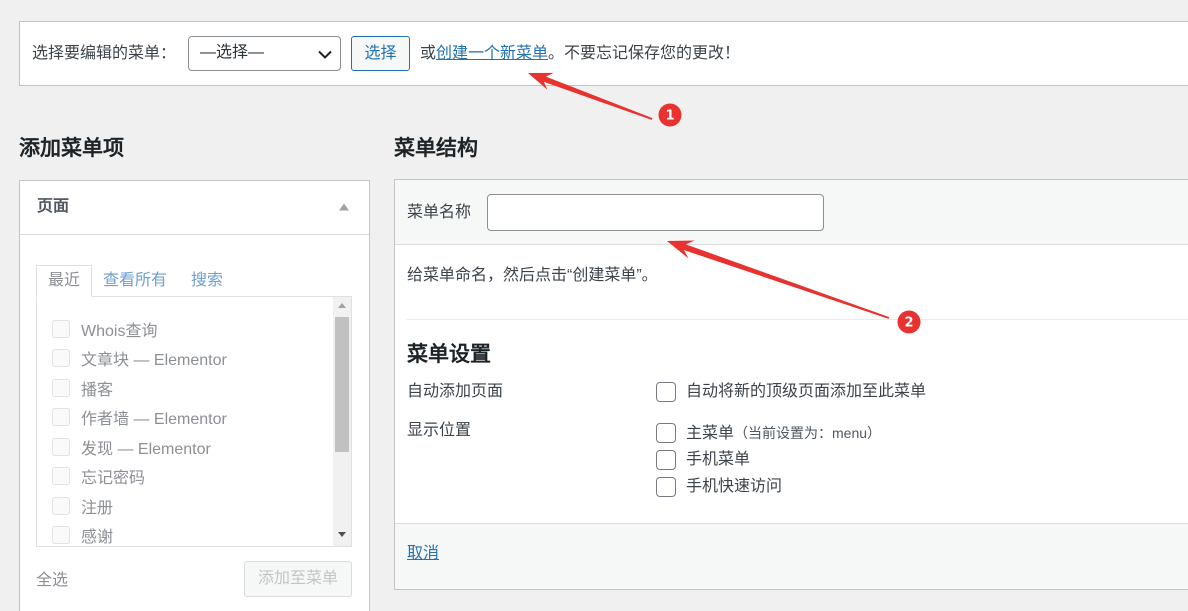 Image resolution: width=1188 pixels, height=611 pixels. What do you see at coordinates (455, 391) in the screenshot?
I see `auto-add-pages-label: 自动添加页面` at bounding box center [455, 391].